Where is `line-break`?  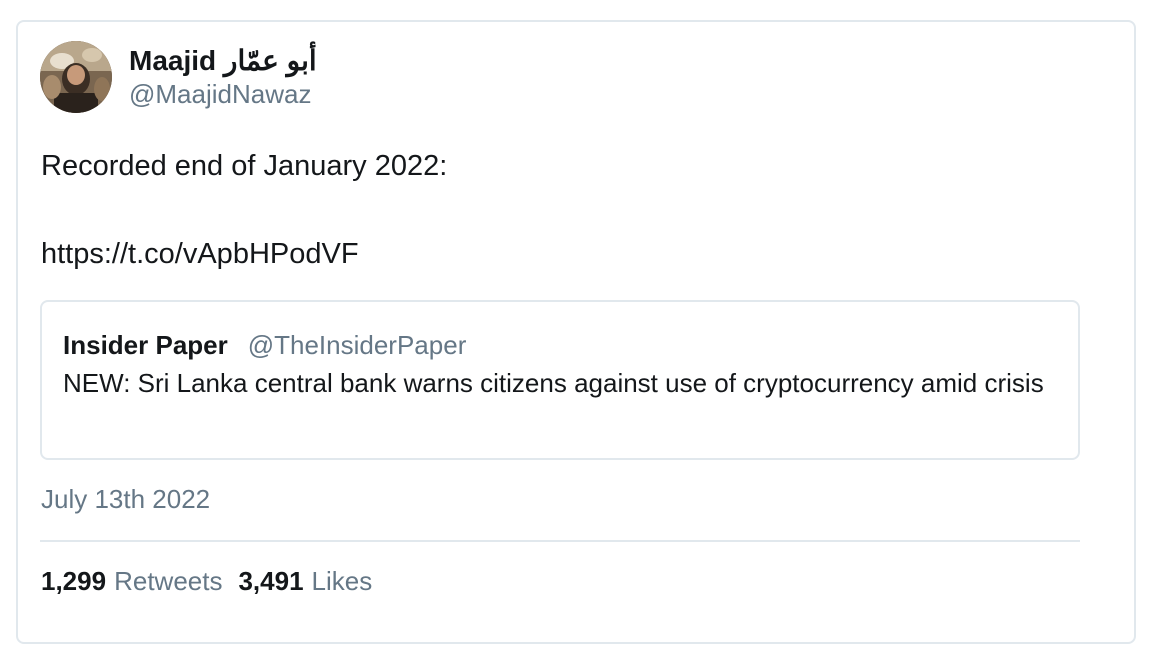
line-break is located at coordinates (561, 210).